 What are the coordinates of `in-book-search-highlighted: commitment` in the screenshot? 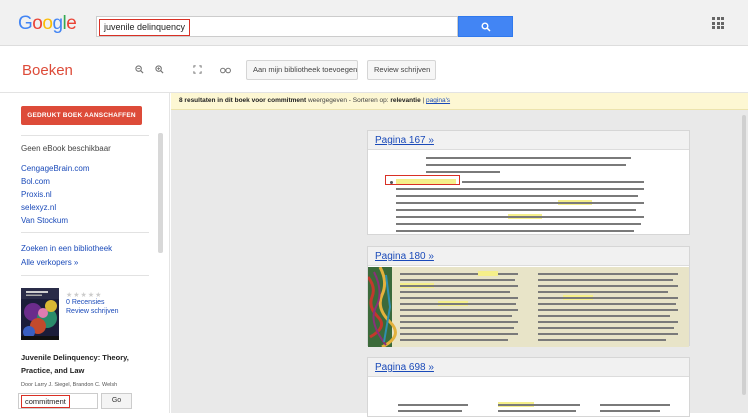 It's located at (45, 401).